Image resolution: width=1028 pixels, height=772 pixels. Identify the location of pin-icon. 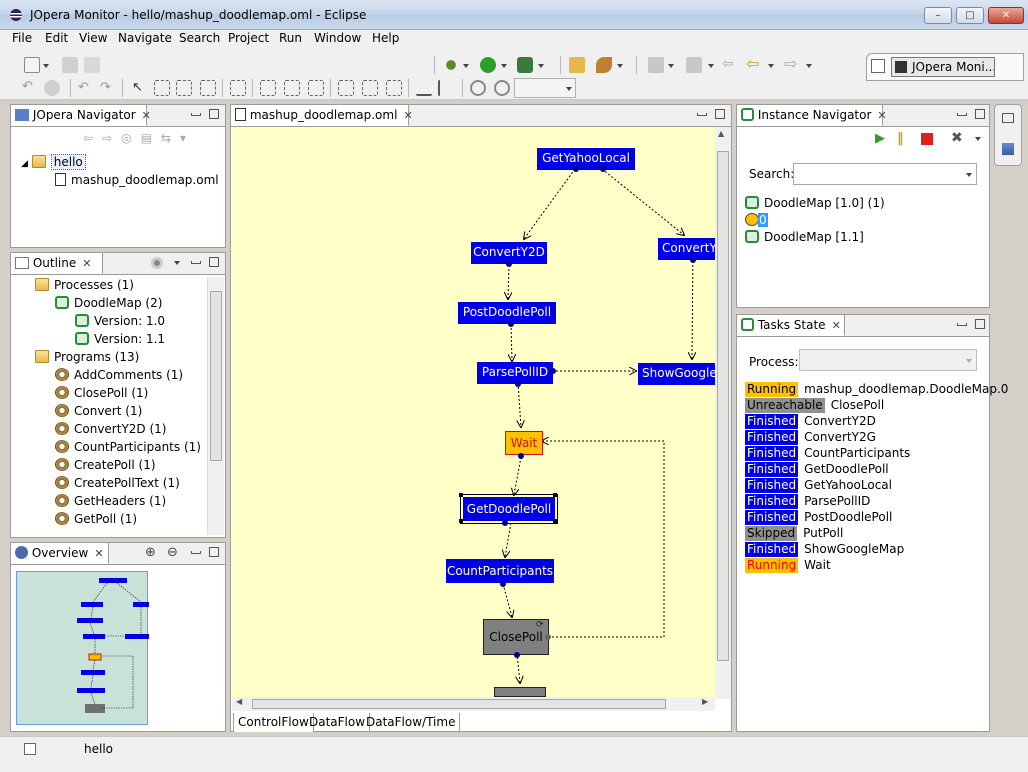
(604, 65).